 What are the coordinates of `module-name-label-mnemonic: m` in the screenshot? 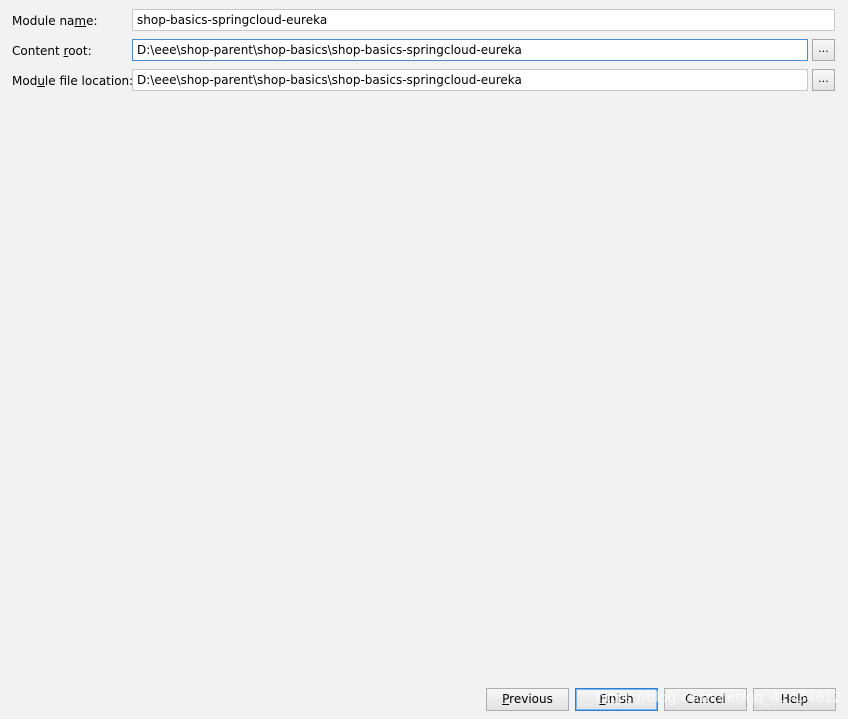 It's located at (80, 21).